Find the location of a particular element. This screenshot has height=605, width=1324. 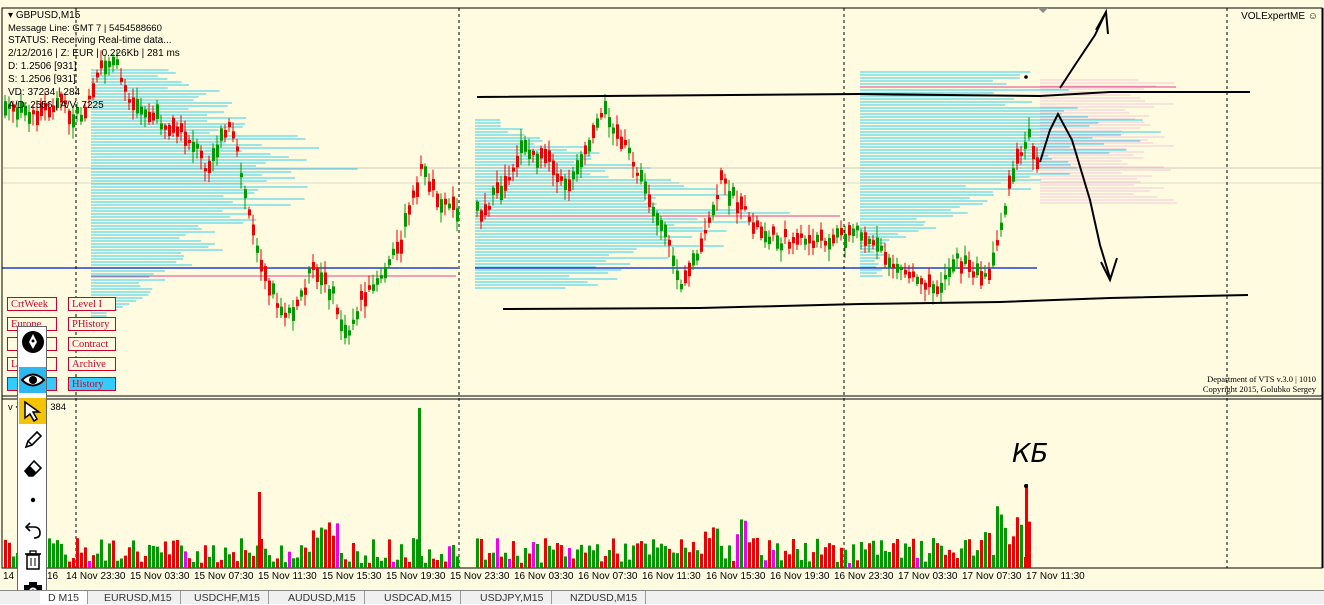

view-tool is located at coordinates (32, 380).